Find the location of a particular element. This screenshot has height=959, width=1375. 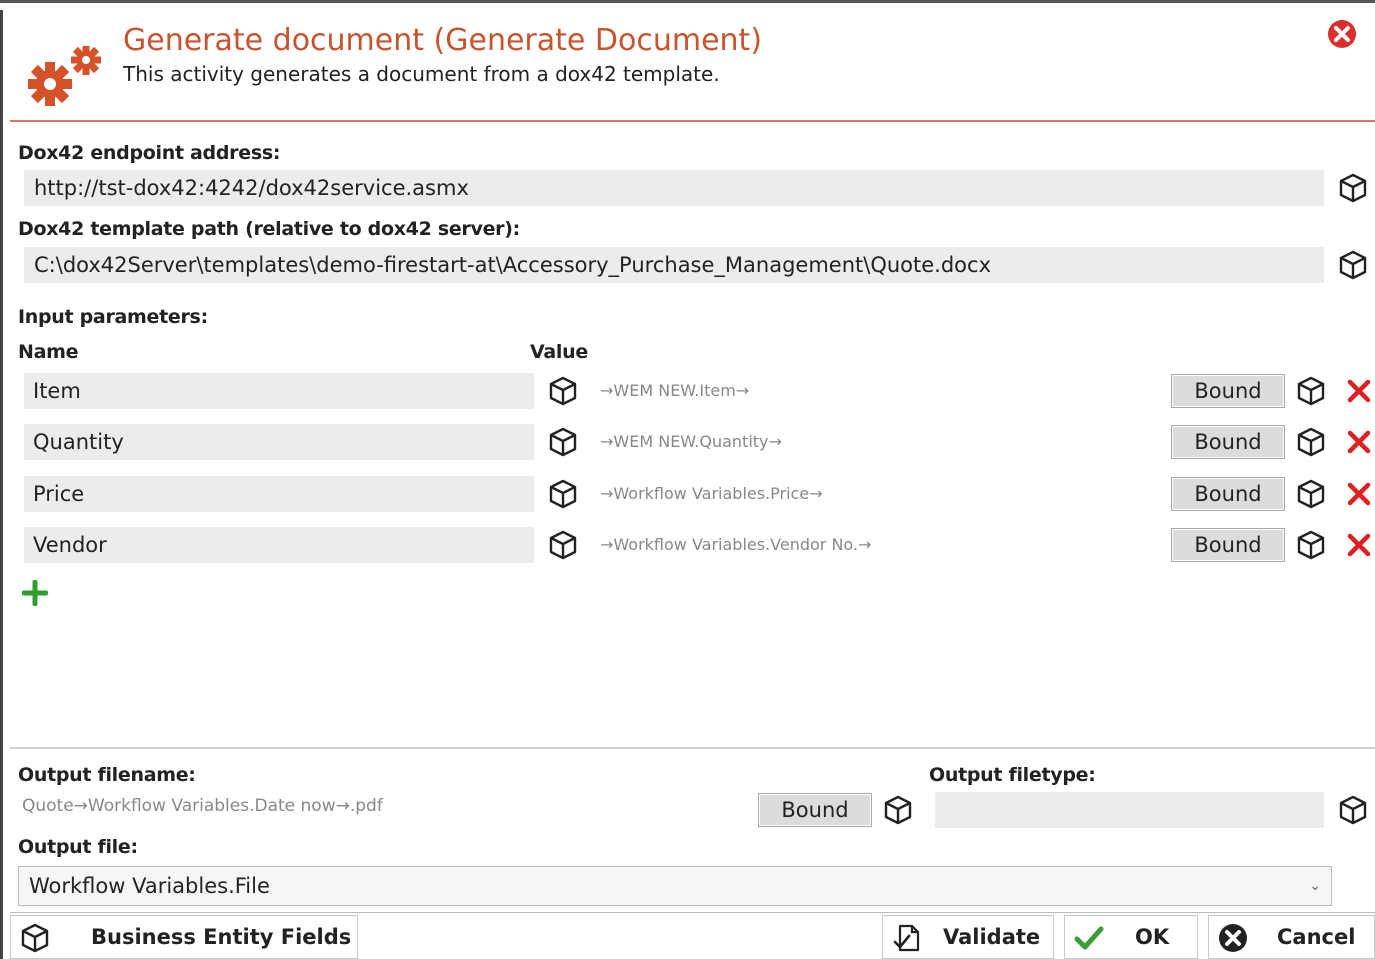

business-entity-fields-button: Business Entity Fields is located at coordinates (184, 937).